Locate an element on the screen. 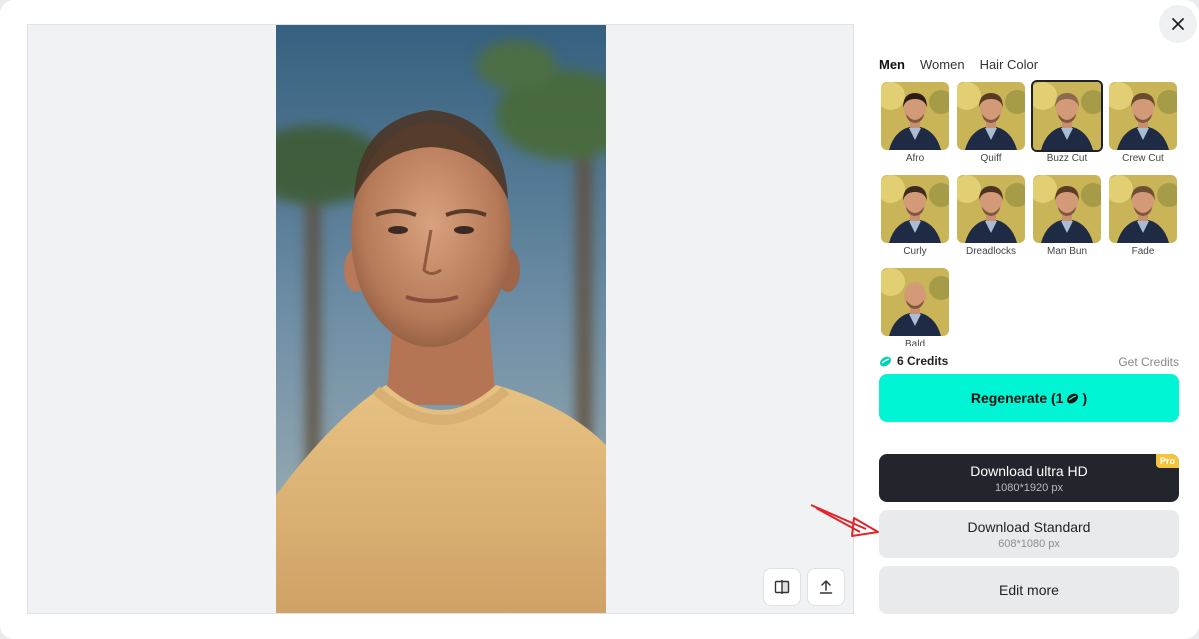 The image size is (1199, 639). edit-more-button: Edit more is located at coordinates (1029, 590).